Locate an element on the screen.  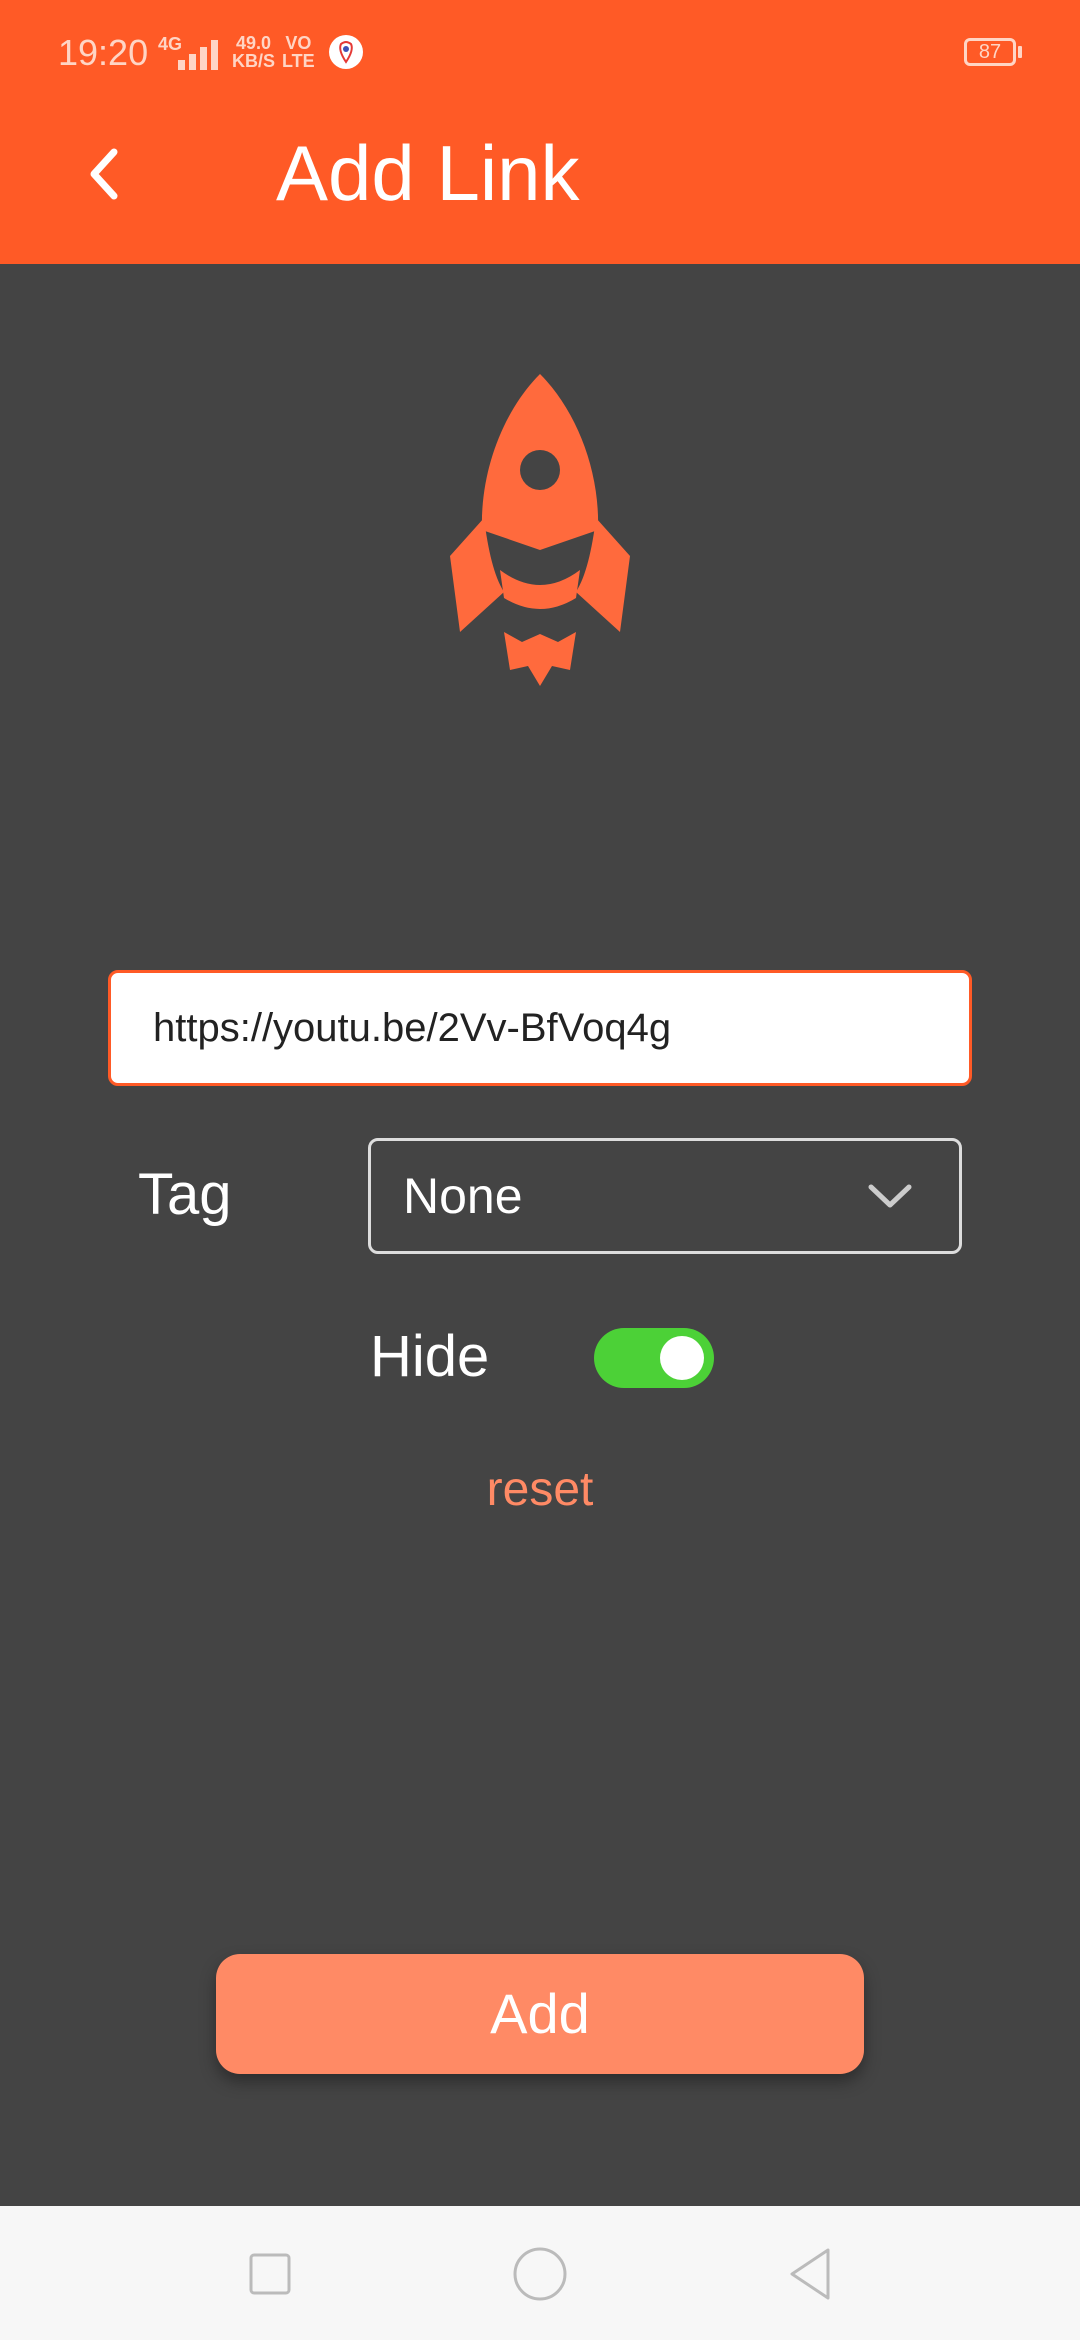
status-bar: 19:20 4G 49.0 KB/S VO LTE 87 is located at coordinates (540, 50).